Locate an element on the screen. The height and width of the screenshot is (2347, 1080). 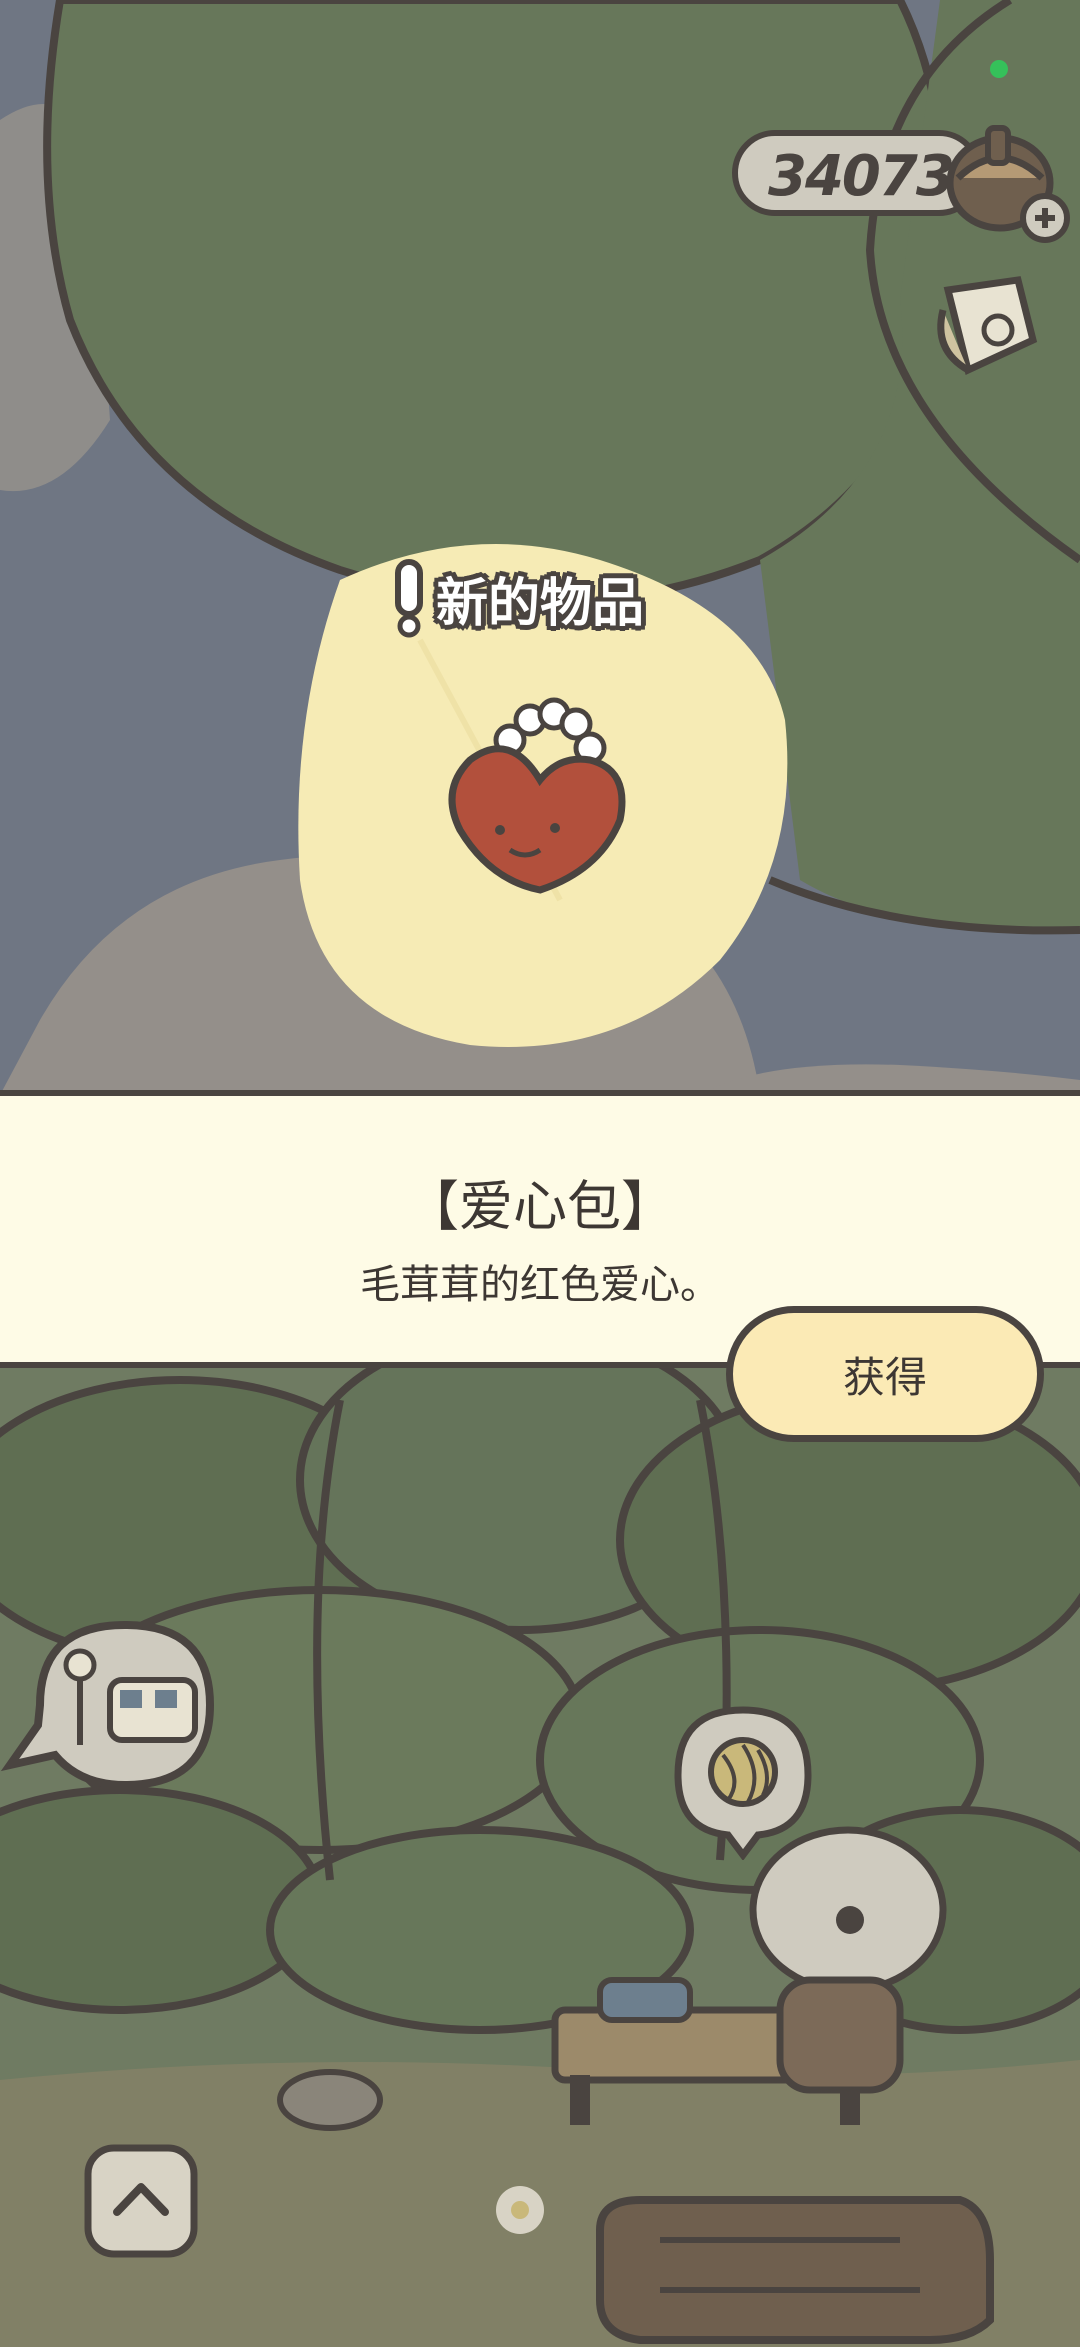
acorn-icon is located at coordinates (1005, 178).